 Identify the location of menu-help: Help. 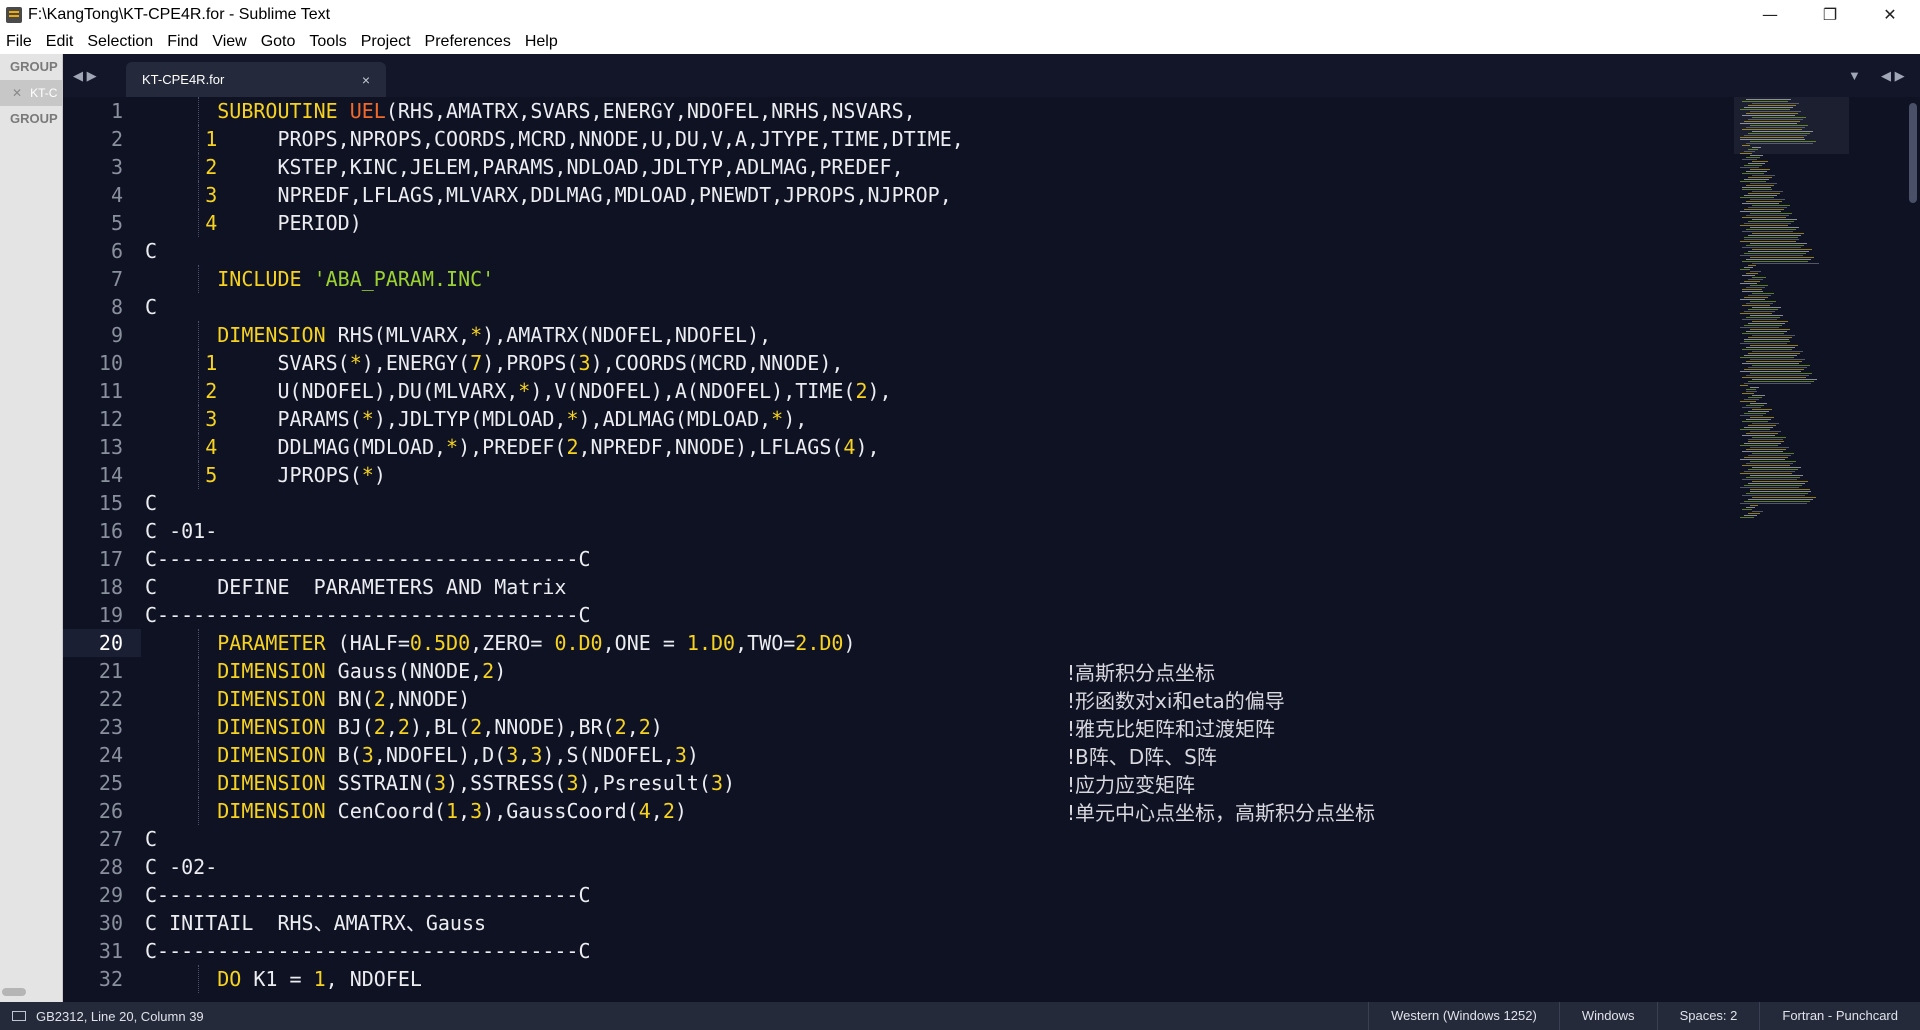
(541, 42).